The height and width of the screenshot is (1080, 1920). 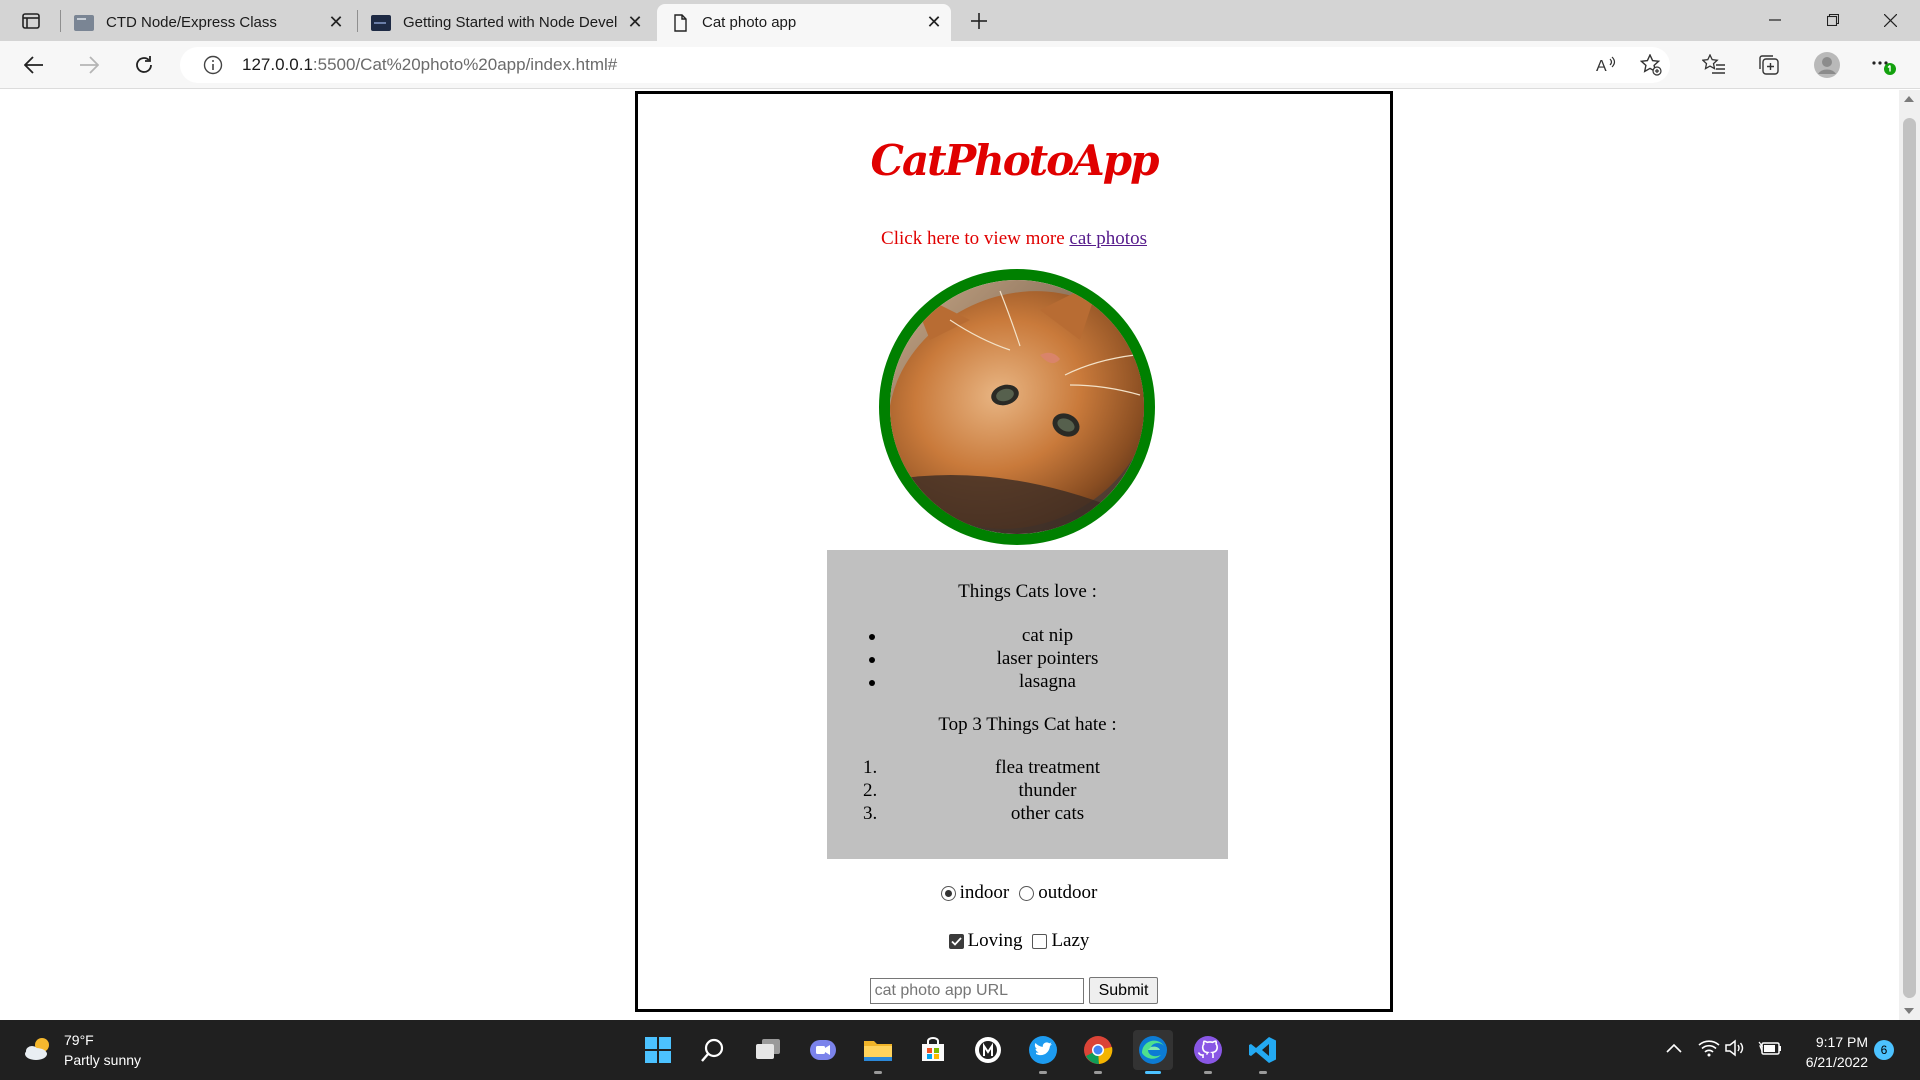 What do you see at coordinates (1909, 558) in the screenshot?
I see `scrollbar-thumb` at bounding box center [1909, 558].